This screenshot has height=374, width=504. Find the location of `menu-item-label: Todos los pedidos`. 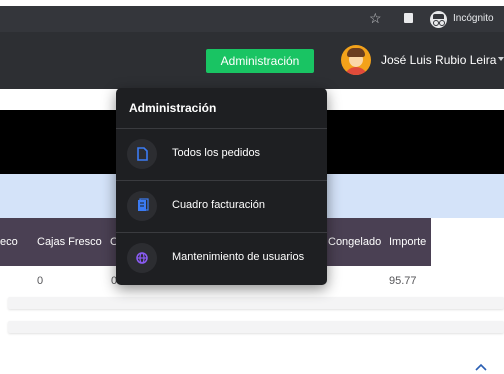

menu-item-label: Todos los pedidos is located at coordinates (216, 153).